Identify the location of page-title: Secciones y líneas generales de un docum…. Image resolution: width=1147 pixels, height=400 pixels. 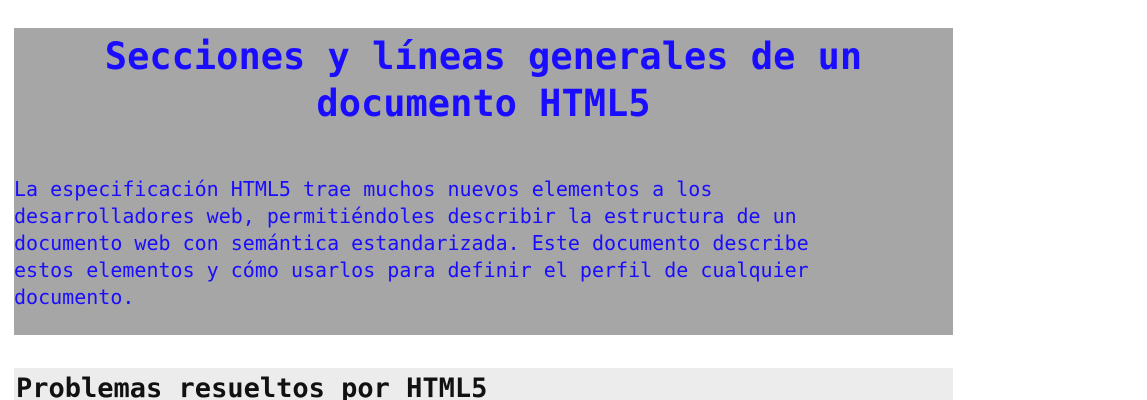
(483, 80).